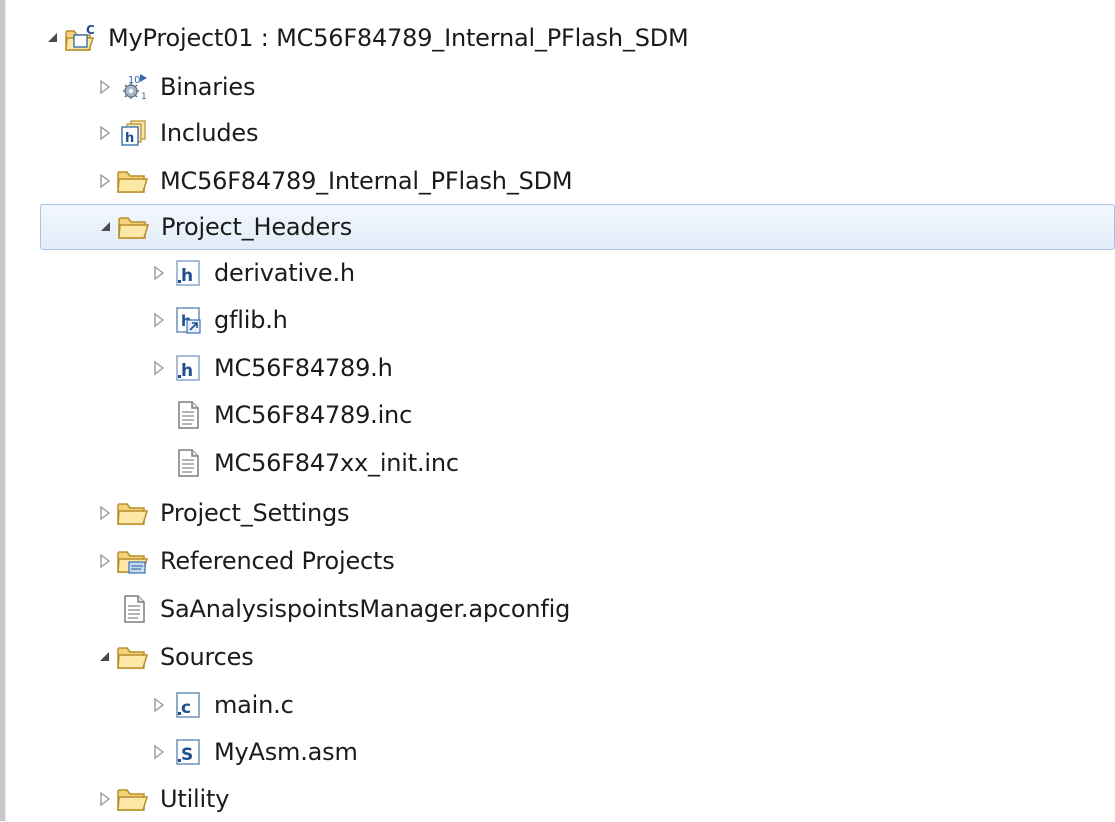  Describe the element at coordinates (482, 38) in the screenshot. I see `project-build-config: MC56F84789_Internal_PFlash_SDM` at that location.